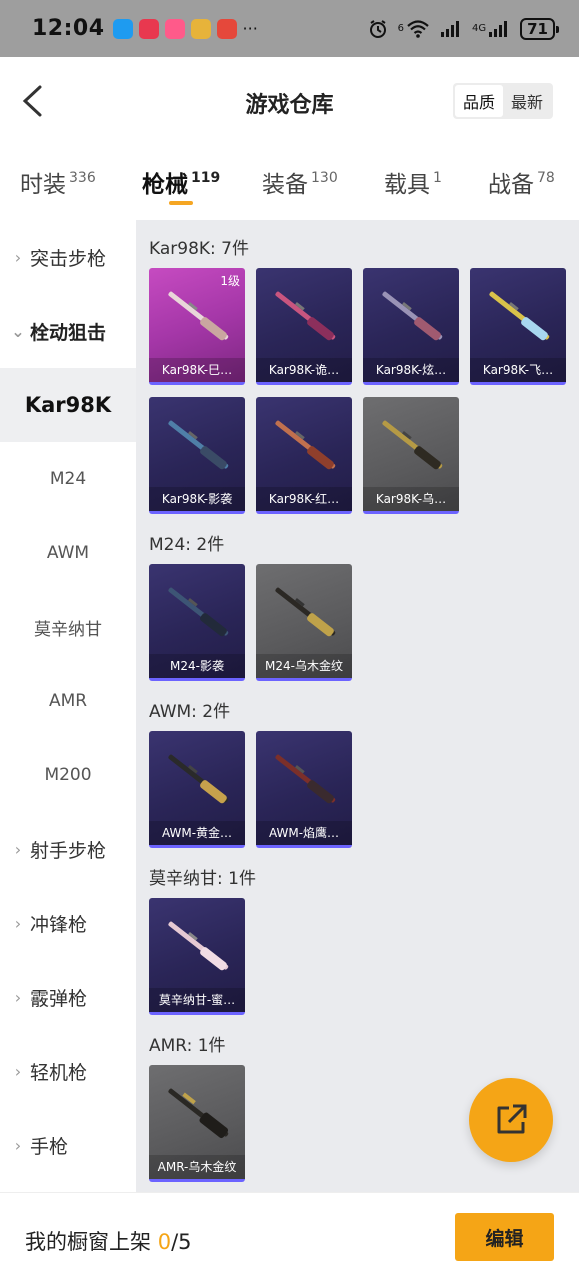 The image size is (579, 1280). Describe the element at coordinates (289, 1236) in the screenshot. I see `showcase-bar: 我的橱窗上架 0/5 编辑` at that location.